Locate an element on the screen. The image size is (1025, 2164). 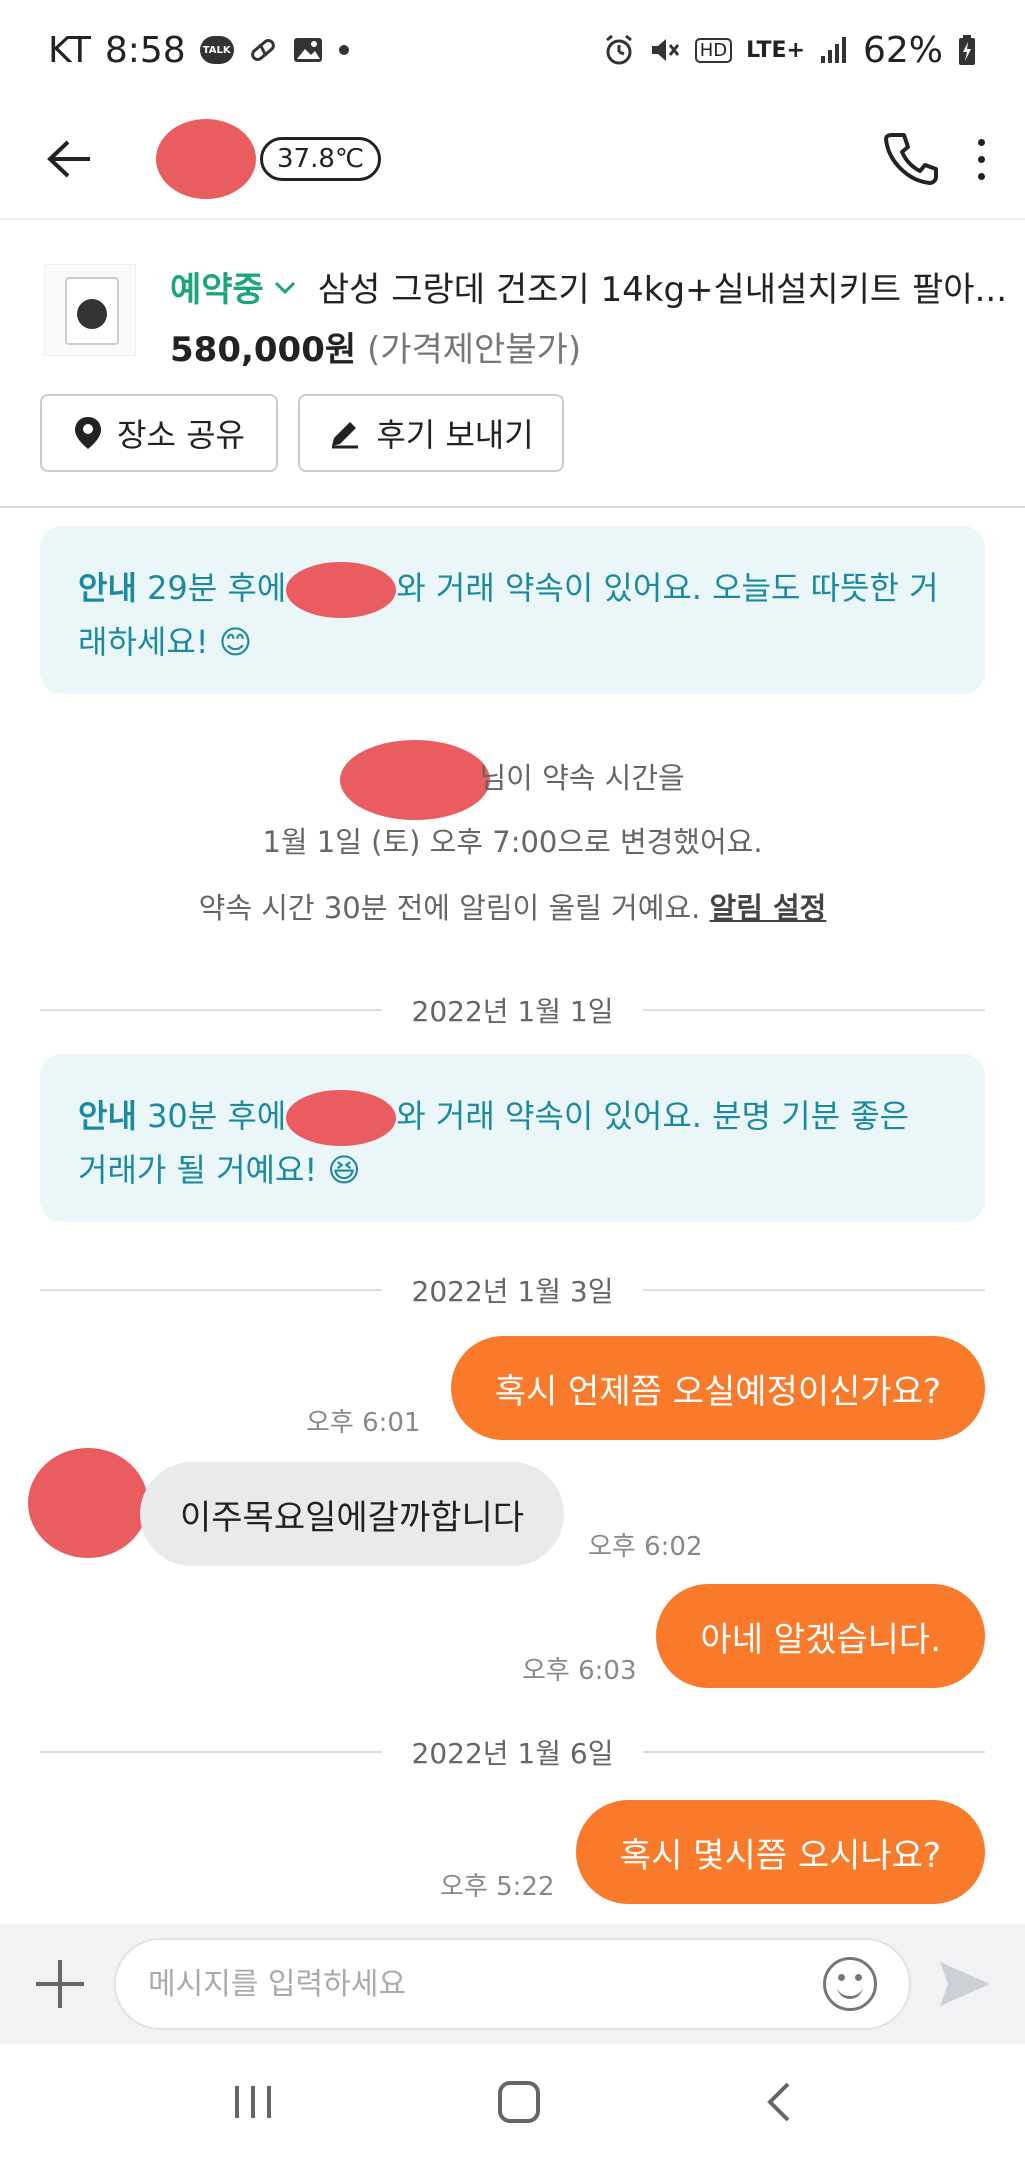
message-time: 오후 6:02 is located at coordinates (645, 1547).